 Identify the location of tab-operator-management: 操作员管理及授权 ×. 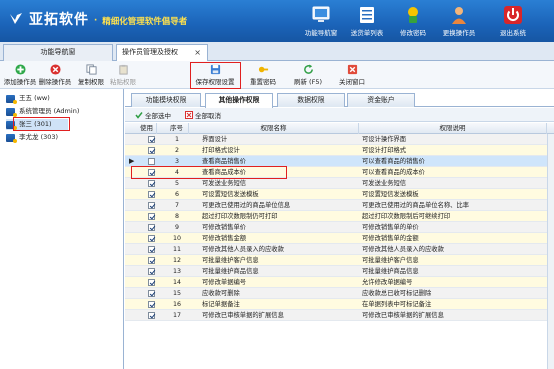
(162, 53).